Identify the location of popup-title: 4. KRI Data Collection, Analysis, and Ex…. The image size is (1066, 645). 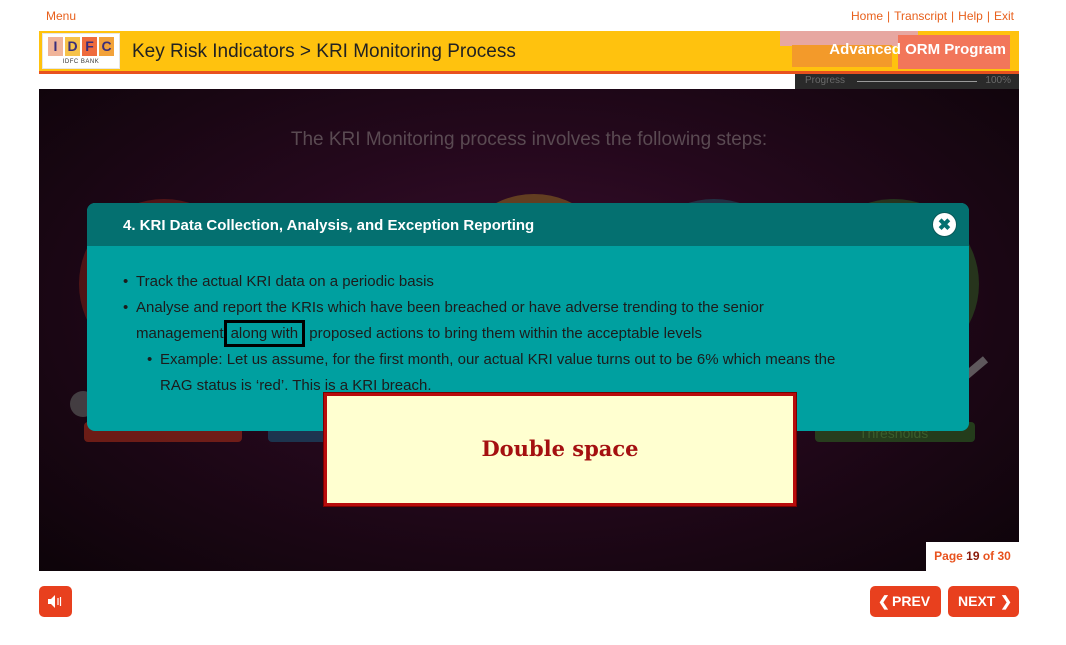
(329, 225).